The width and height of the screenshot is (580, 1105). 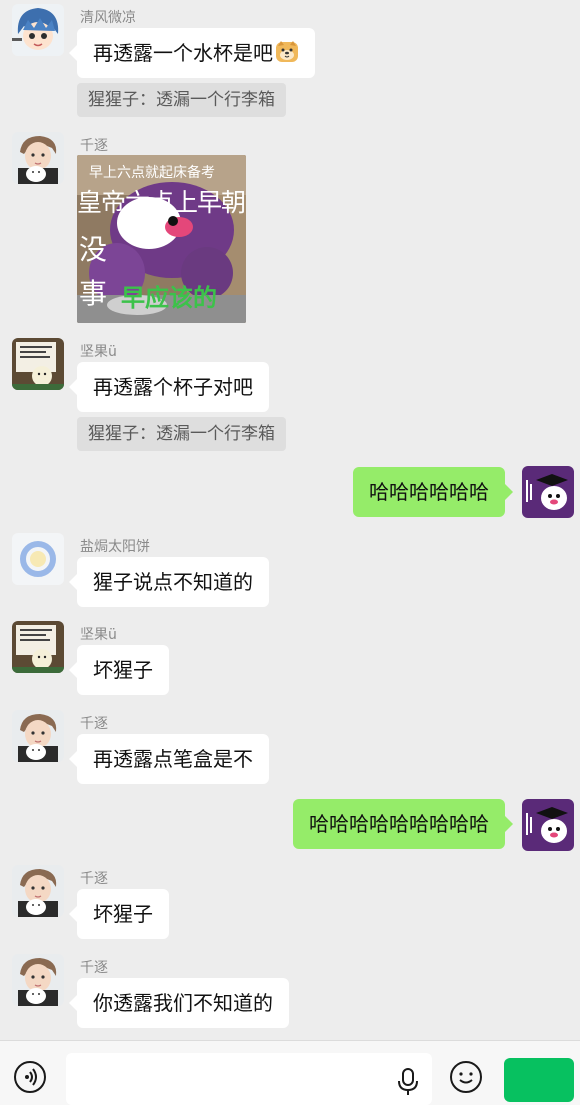 I want to click on sticker-caption: 早应该的, so click(x=169, y=298).